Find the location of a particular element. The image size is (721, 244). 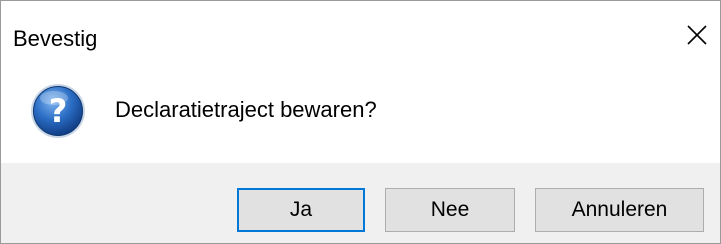

question-icon: ? is located at coordinates (58, 111).